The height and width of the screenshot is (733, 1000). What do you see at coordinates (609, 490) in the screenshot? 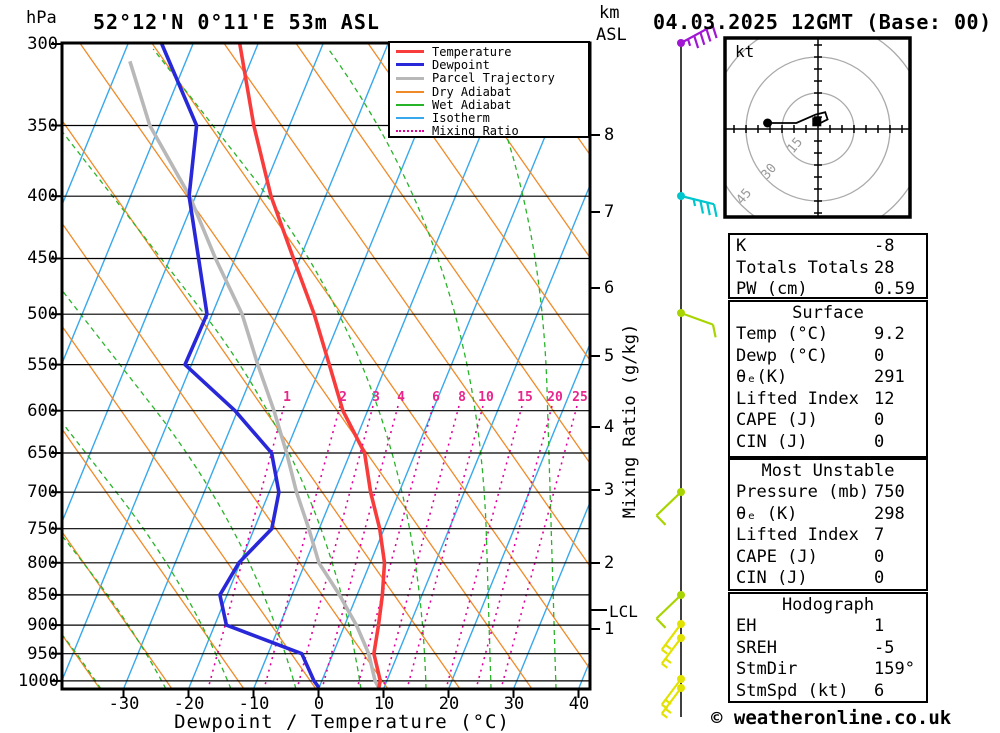
I see `km-tick-label: 3` at bounding box center [609, 490].